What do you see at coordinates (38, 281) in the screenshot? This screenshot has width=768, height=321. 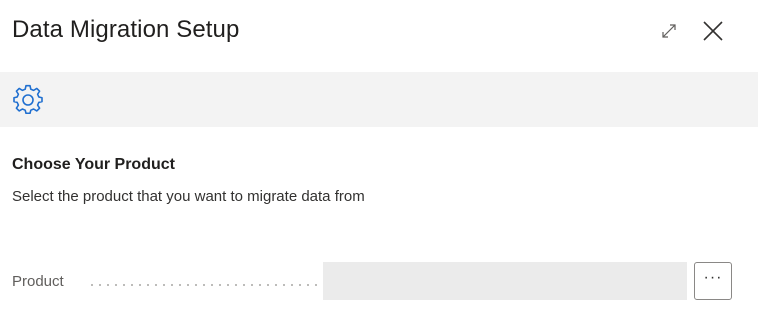 I see `product-field-label: Product` at bounding box center [38, 281].